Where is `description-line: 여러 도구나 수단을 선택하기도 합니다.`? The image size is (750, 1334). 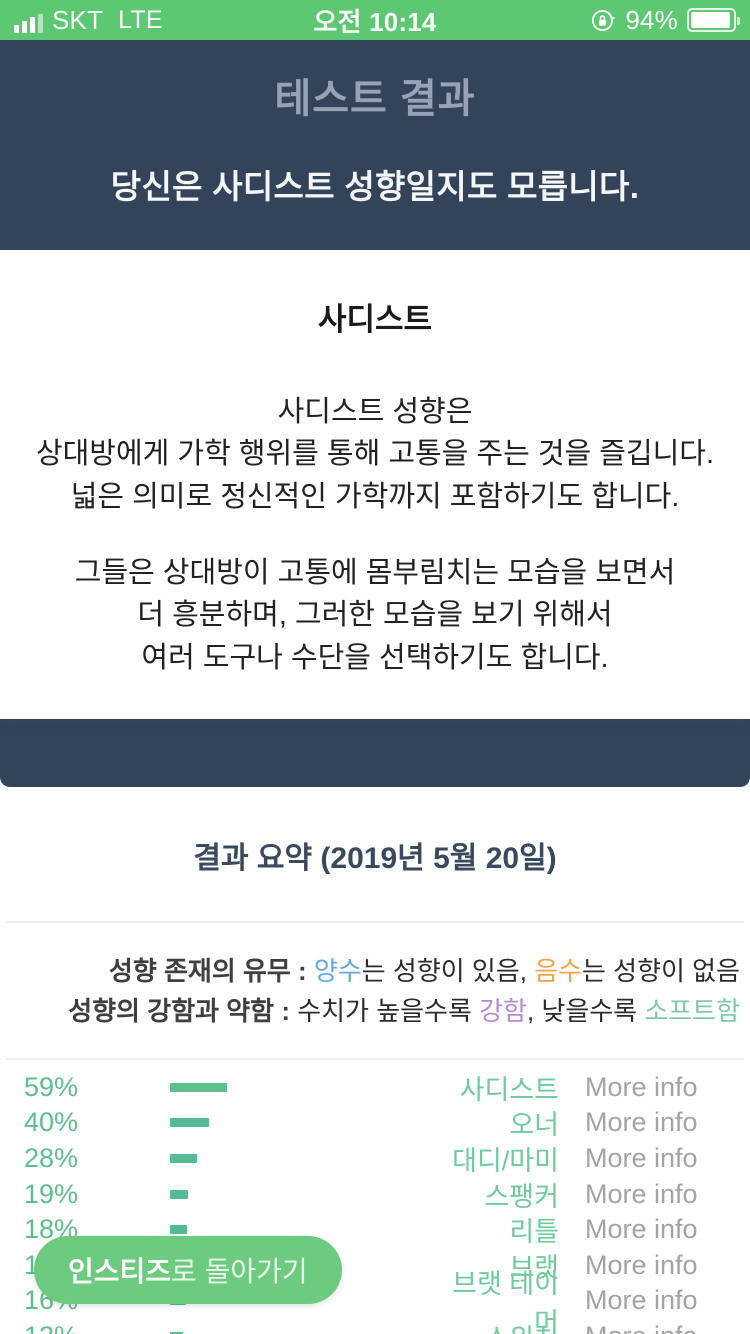 description-line: 여러 도구나 수단을 선택하기도 합니다. is located at coordinates (375, 657).